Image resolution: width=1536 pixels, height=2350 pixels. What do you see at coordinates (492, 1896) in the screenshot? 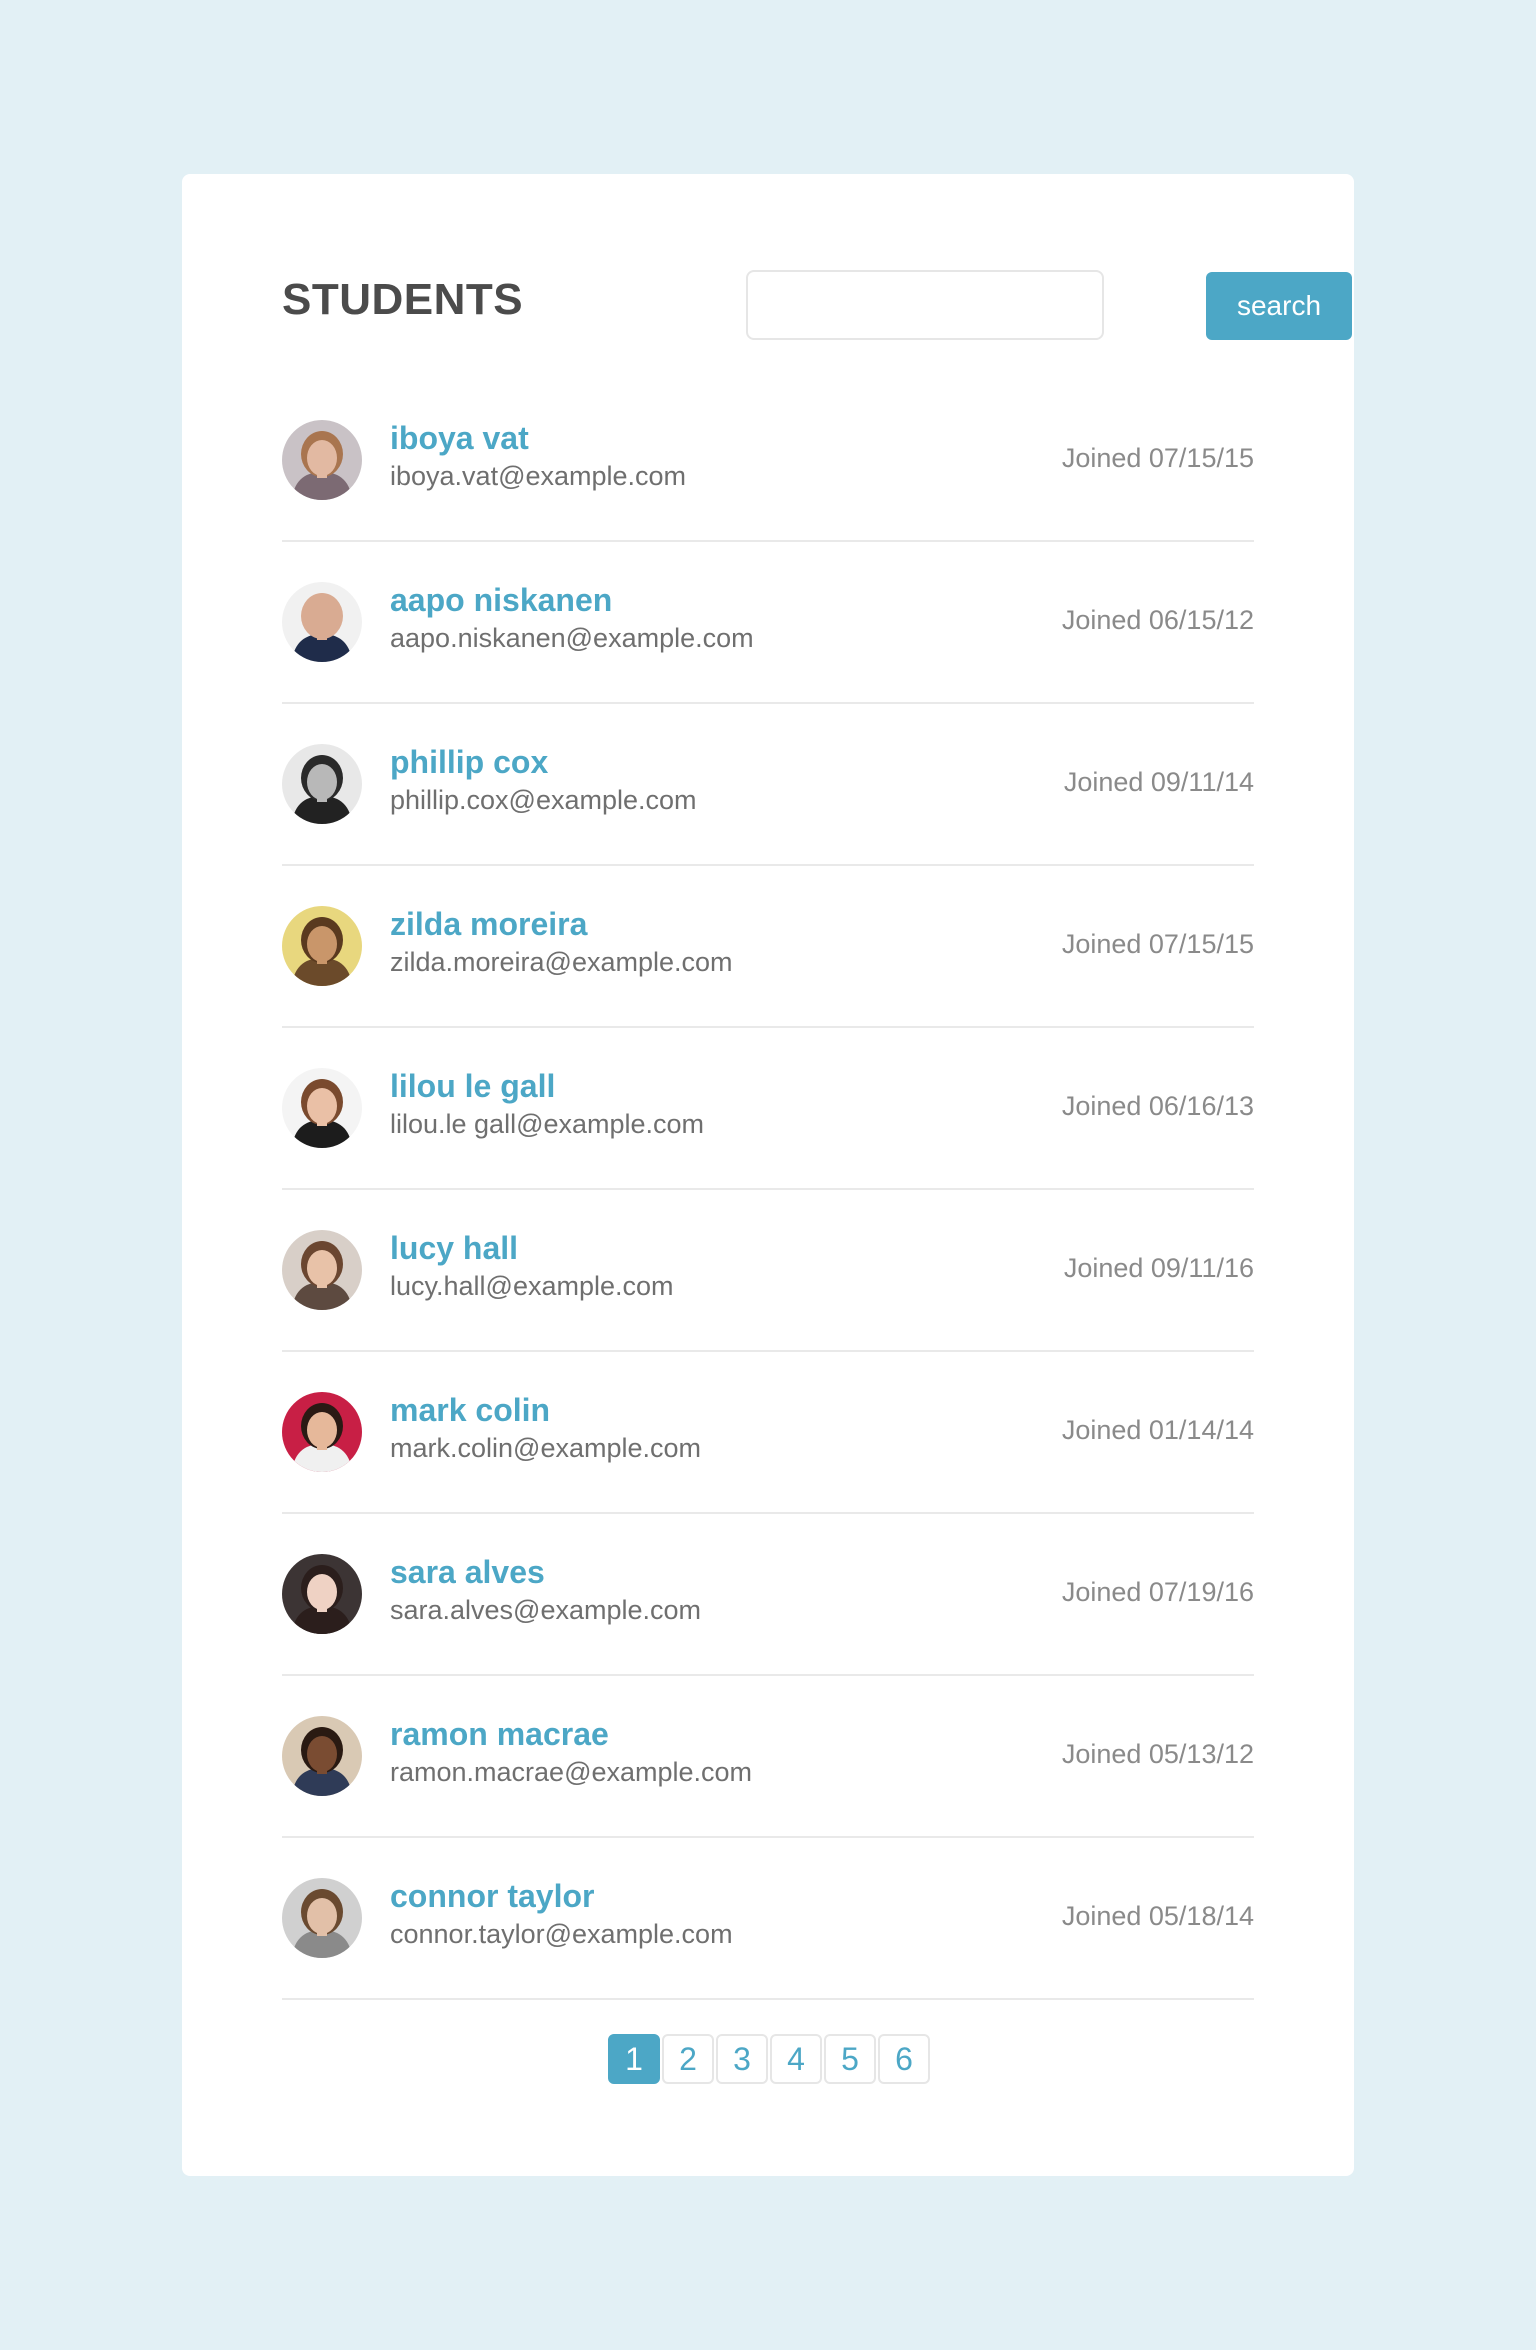
I see `student-name: connor taylor` at bounding box center [492, 1896].